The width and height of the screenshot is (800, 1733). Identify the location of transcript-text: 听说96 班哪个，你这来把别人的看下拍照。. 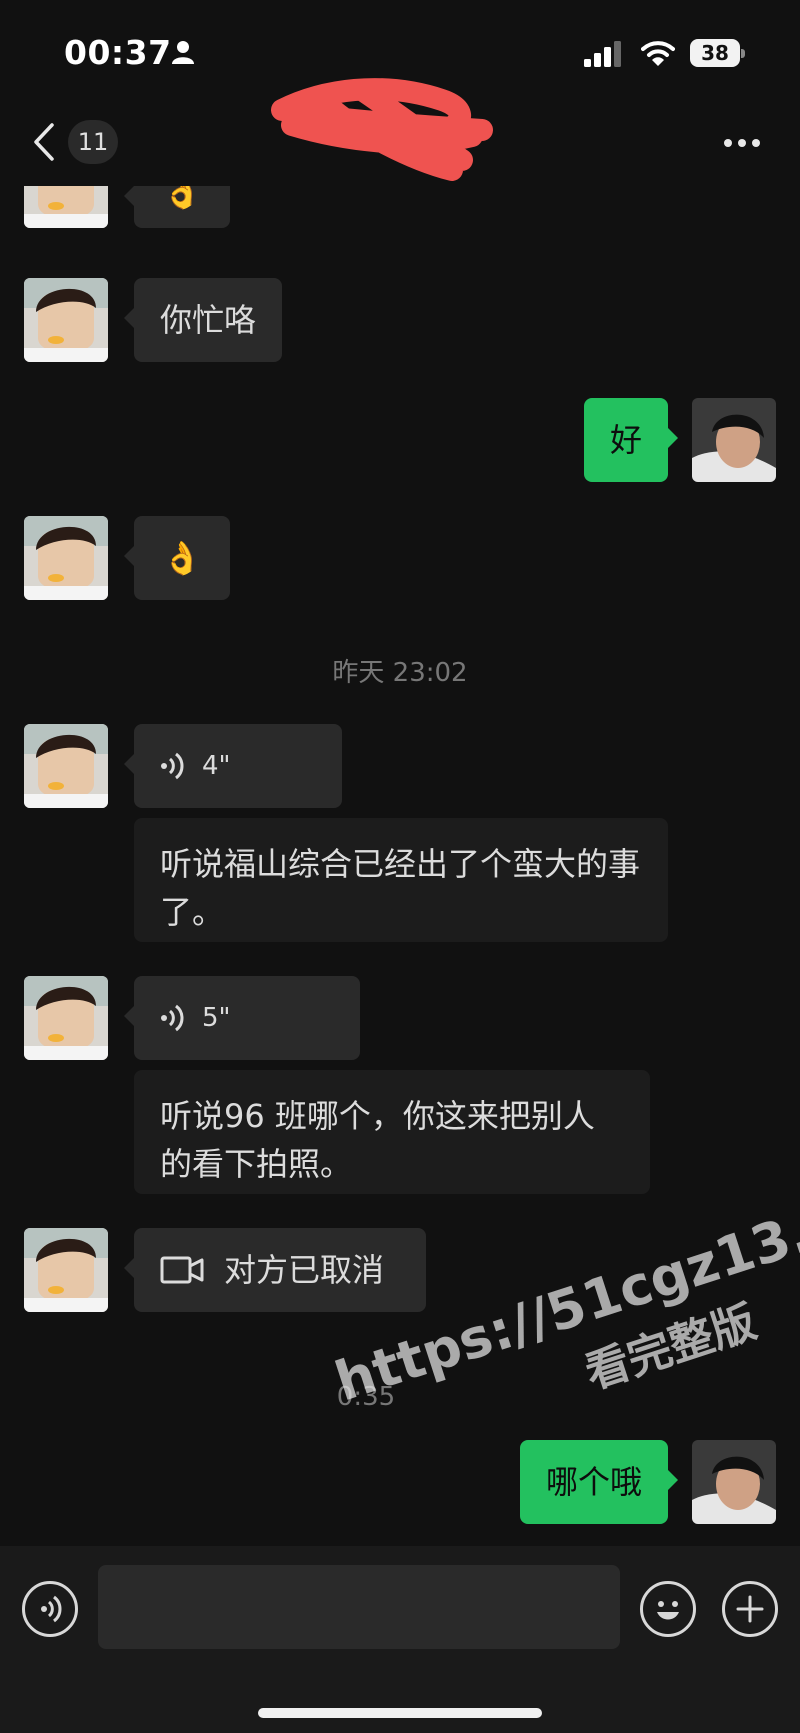
(377, 1140).